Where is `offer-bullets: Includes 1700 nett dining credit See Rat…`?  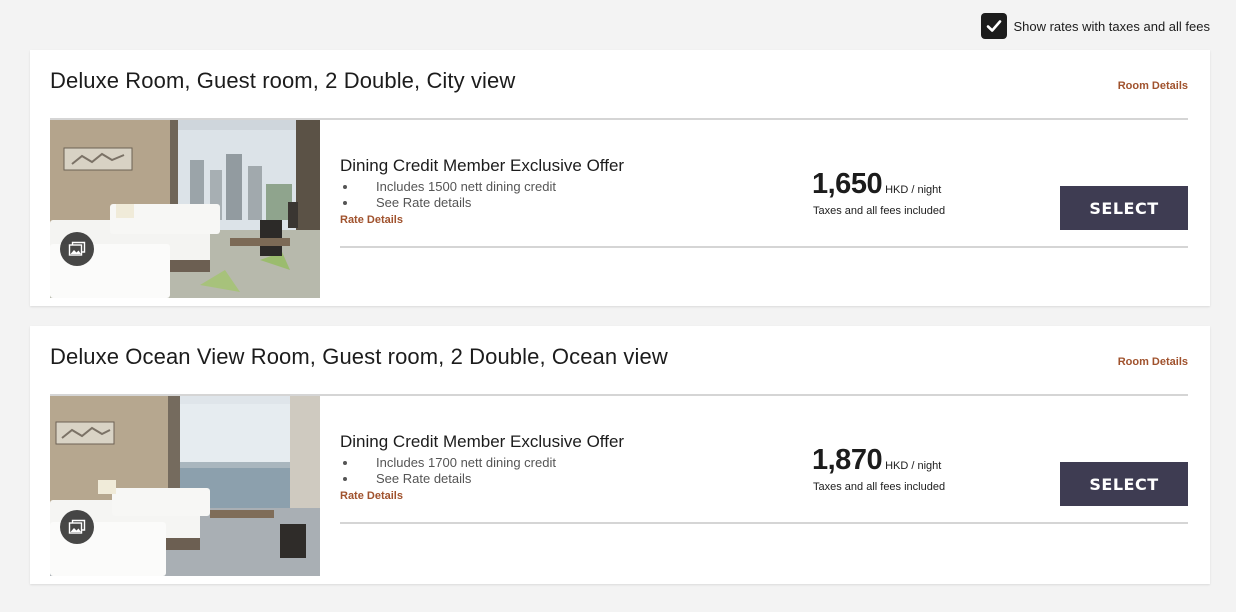
offer-bullets: Includes 1700 nett dining credit See Rat… is located at coordinates (482, 471).